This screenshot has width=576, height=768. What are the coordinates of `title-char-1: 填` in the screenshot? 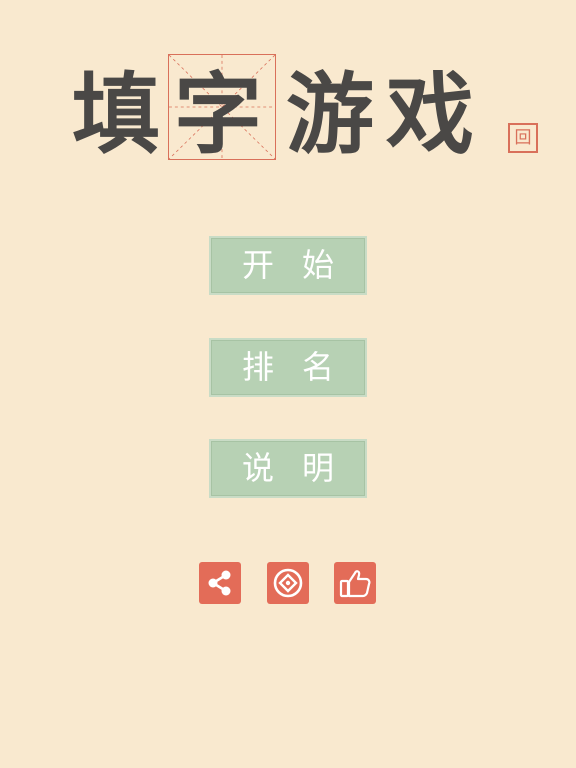 It's located at (116, 114).